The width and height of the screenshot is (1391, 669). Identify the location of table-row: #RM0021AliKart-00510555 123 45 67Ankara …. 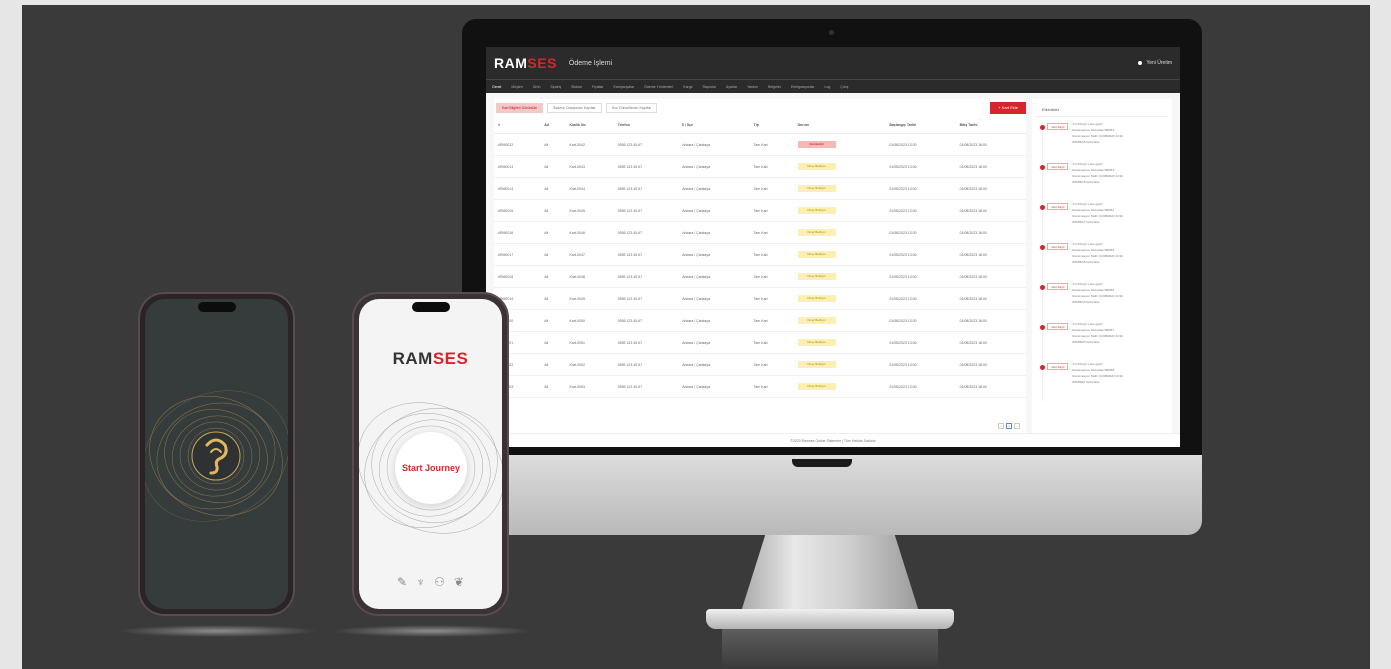
(760, 342).